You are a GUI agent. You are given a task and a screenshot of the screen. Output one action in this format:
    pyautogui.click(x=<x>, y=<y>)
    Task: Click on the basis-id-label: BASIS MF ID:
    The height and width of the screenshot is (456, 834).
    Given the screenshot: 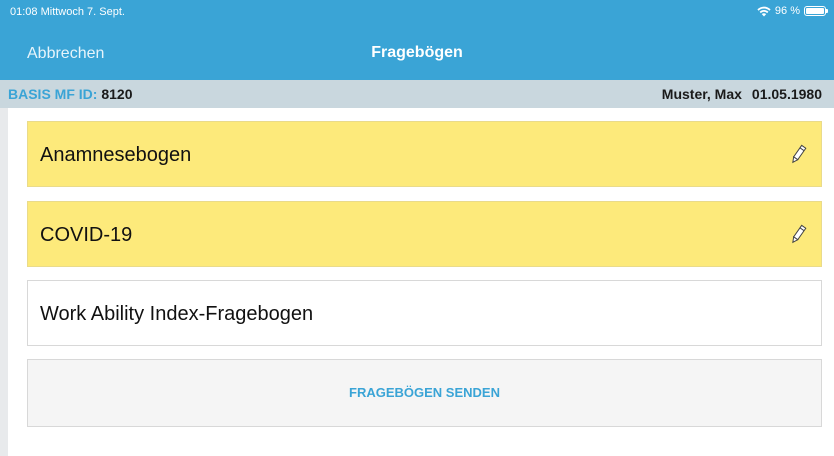 What is the action you would take?
    pyautogui.click(x=53, y=94)
    